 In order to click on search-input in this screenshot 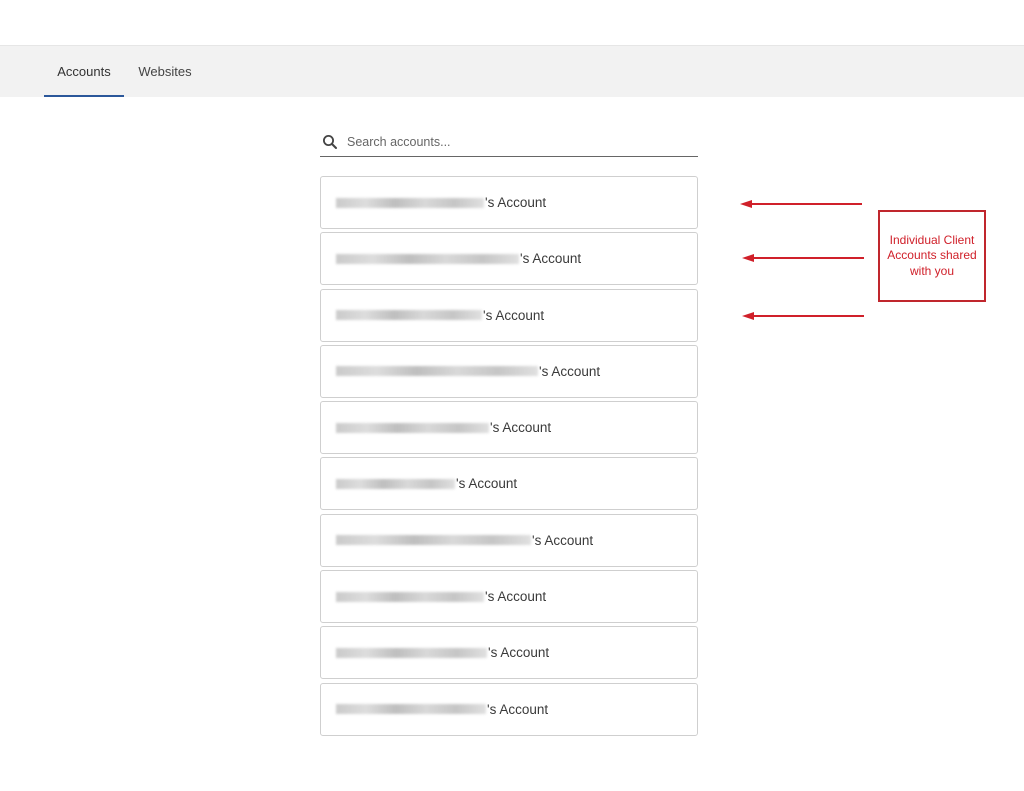, I will do `click(512, 142)`.